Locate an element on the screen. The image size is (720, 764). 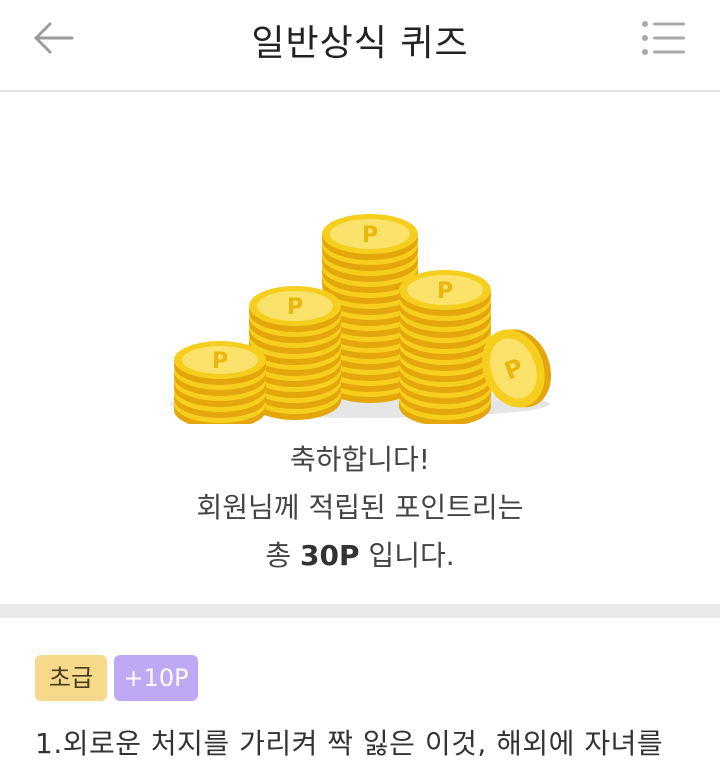
points-badge: +10P is located at coordinates (156, 678).